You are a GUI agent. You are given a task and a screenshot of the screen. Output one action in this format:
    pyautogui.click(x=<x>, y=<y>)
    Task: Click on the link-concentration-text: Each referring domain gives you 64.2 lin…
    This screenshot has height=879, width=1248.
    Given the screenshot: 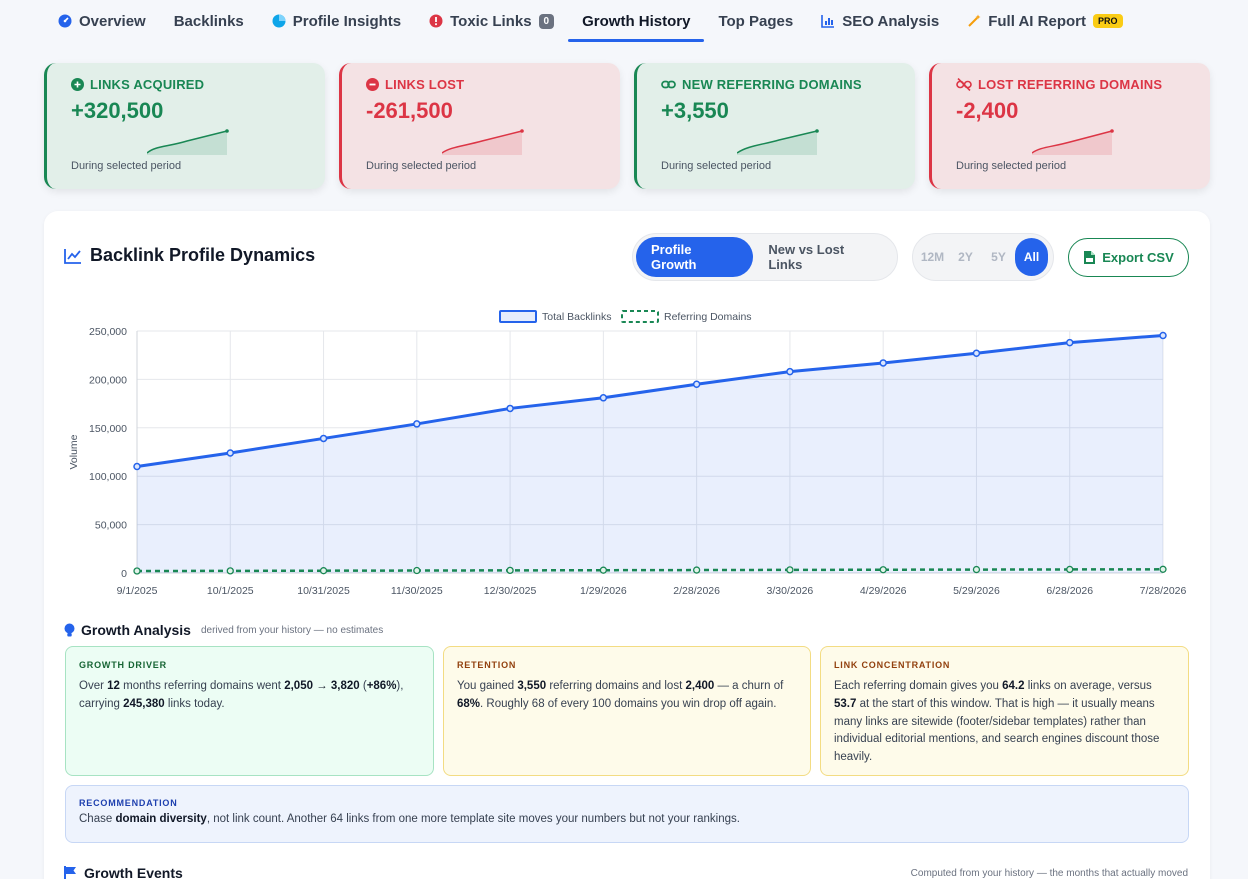 What is the action you would take?
    pyautogui.click(x=997, y=721)
    